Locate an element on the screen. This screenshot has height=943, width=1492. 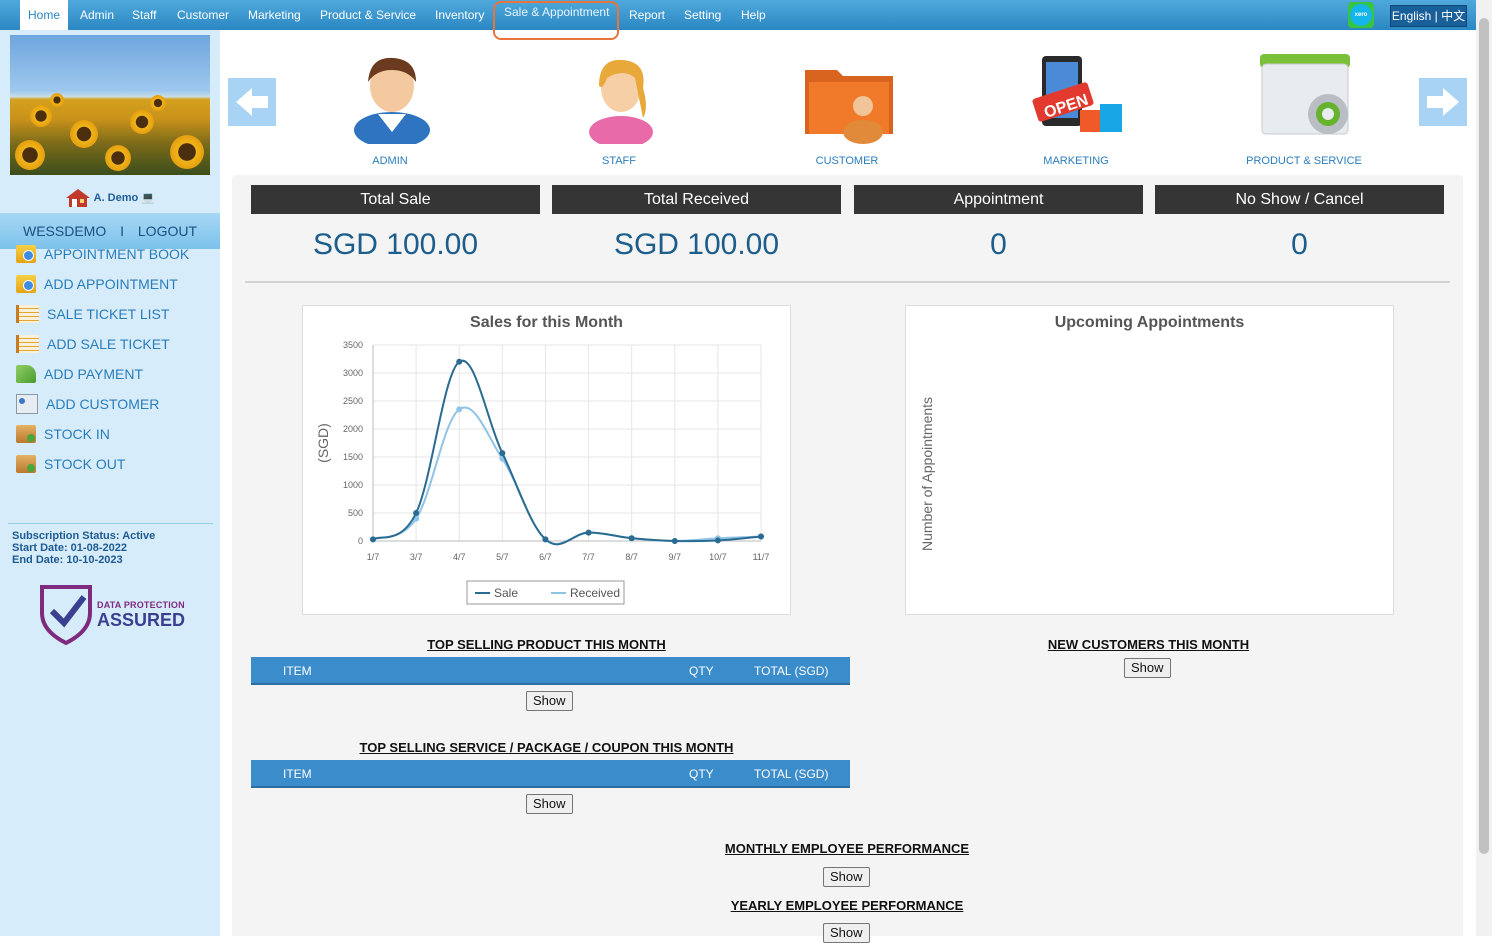
sidebar-item-label: SALE TICKET LIST is located at coordinates (108, 314).